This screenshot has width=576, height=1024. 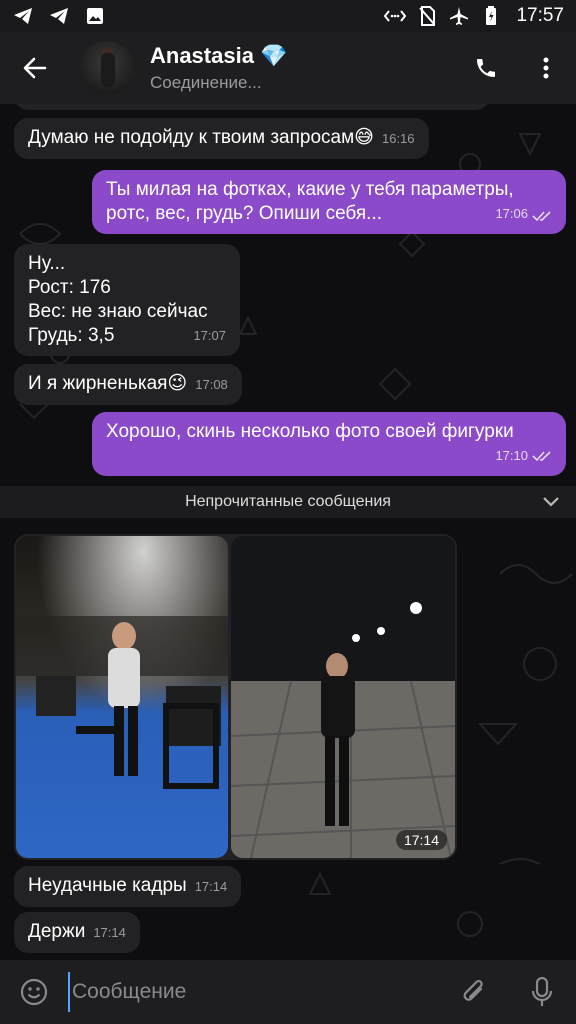 What do you see at coordinates (202, 55) in the screenshot?
I see `contact-name: Anastasia` at bounding box center [202, 55].